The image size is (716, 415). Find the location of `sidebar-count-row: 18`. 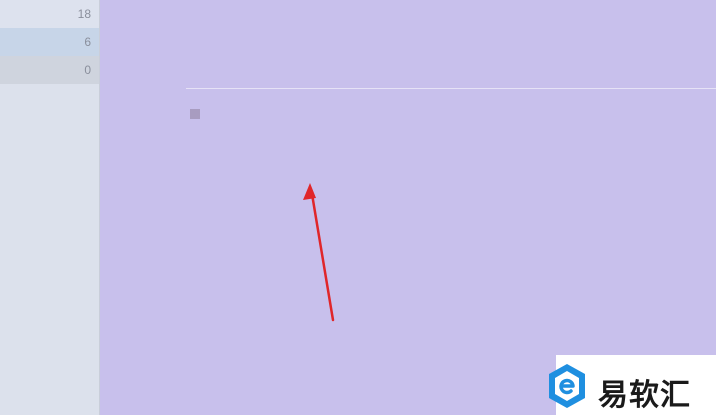

sidebar-count-row: 18 is located at coordinates (49, 14).